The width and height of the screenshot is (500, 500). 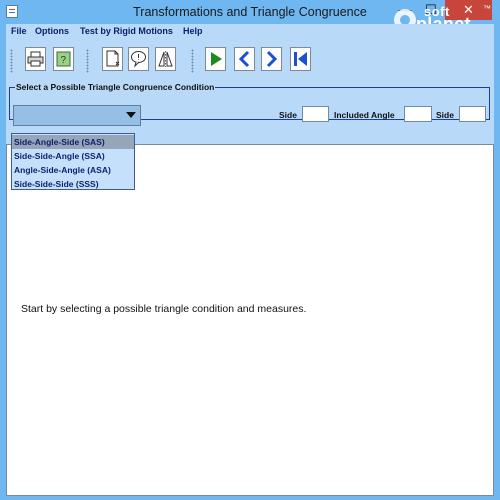 I want to click on speech-bubble-icon, so click(x=138, y=59).